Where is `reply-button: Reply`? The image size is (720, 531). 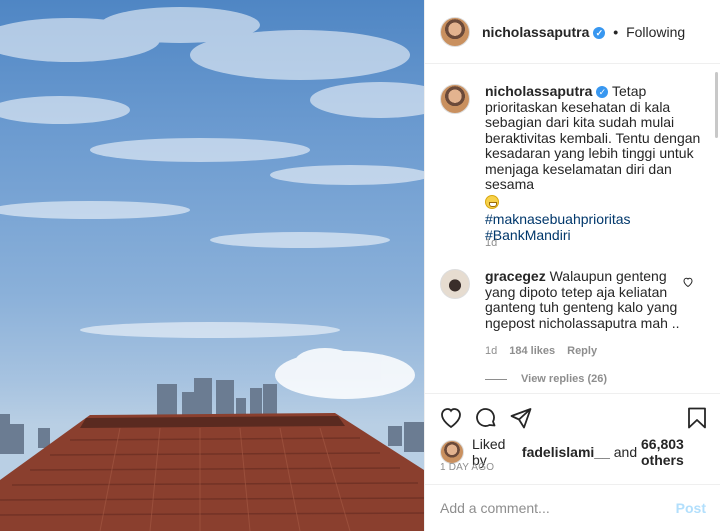 reply-button: Reply is located at coordinates (582, 351).